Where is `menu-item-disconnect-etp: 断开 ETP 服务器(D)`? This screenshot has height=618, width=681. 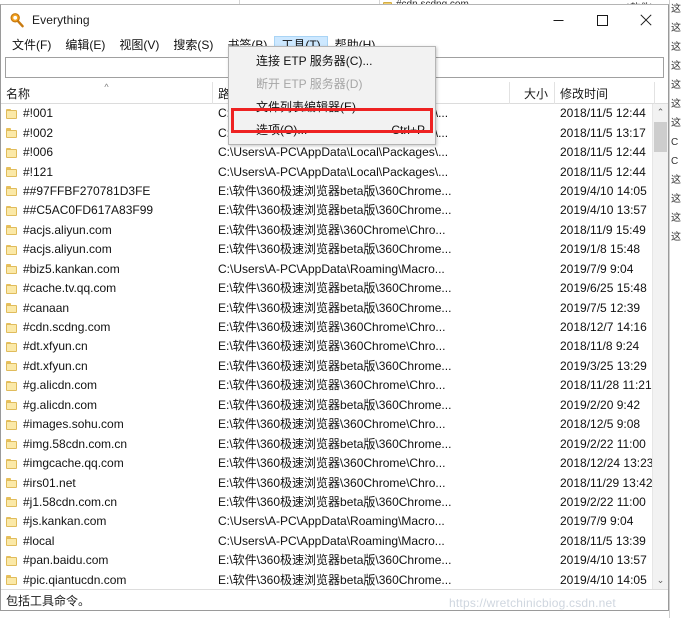 menu-item-disconnect-etp: 断开 ETP 服务器(D) is located at coordinates (332, 83).